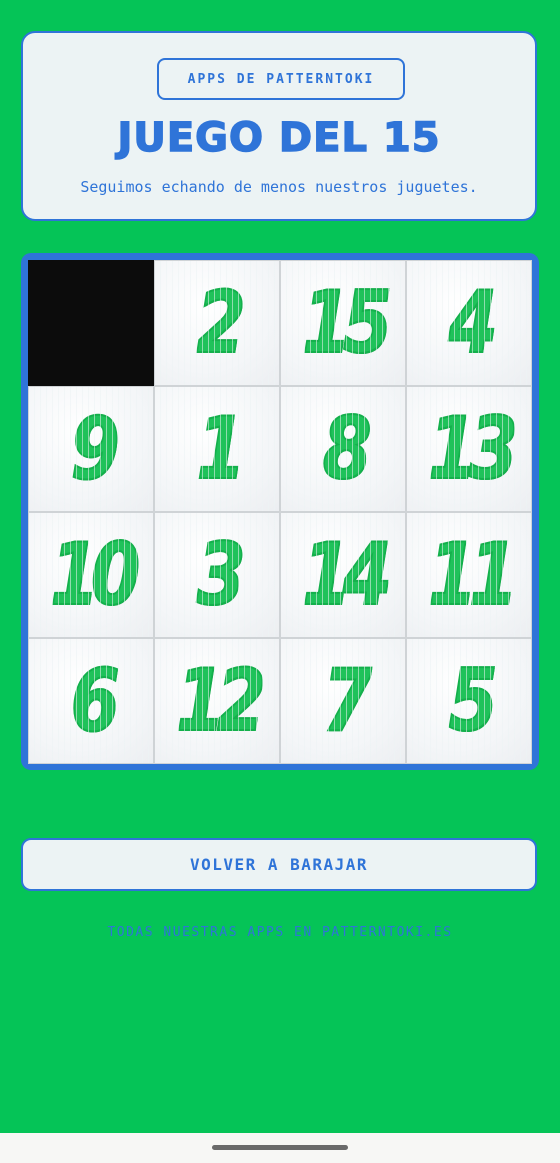  I want to click on puzzle-tile: 8, so click(343, 449).